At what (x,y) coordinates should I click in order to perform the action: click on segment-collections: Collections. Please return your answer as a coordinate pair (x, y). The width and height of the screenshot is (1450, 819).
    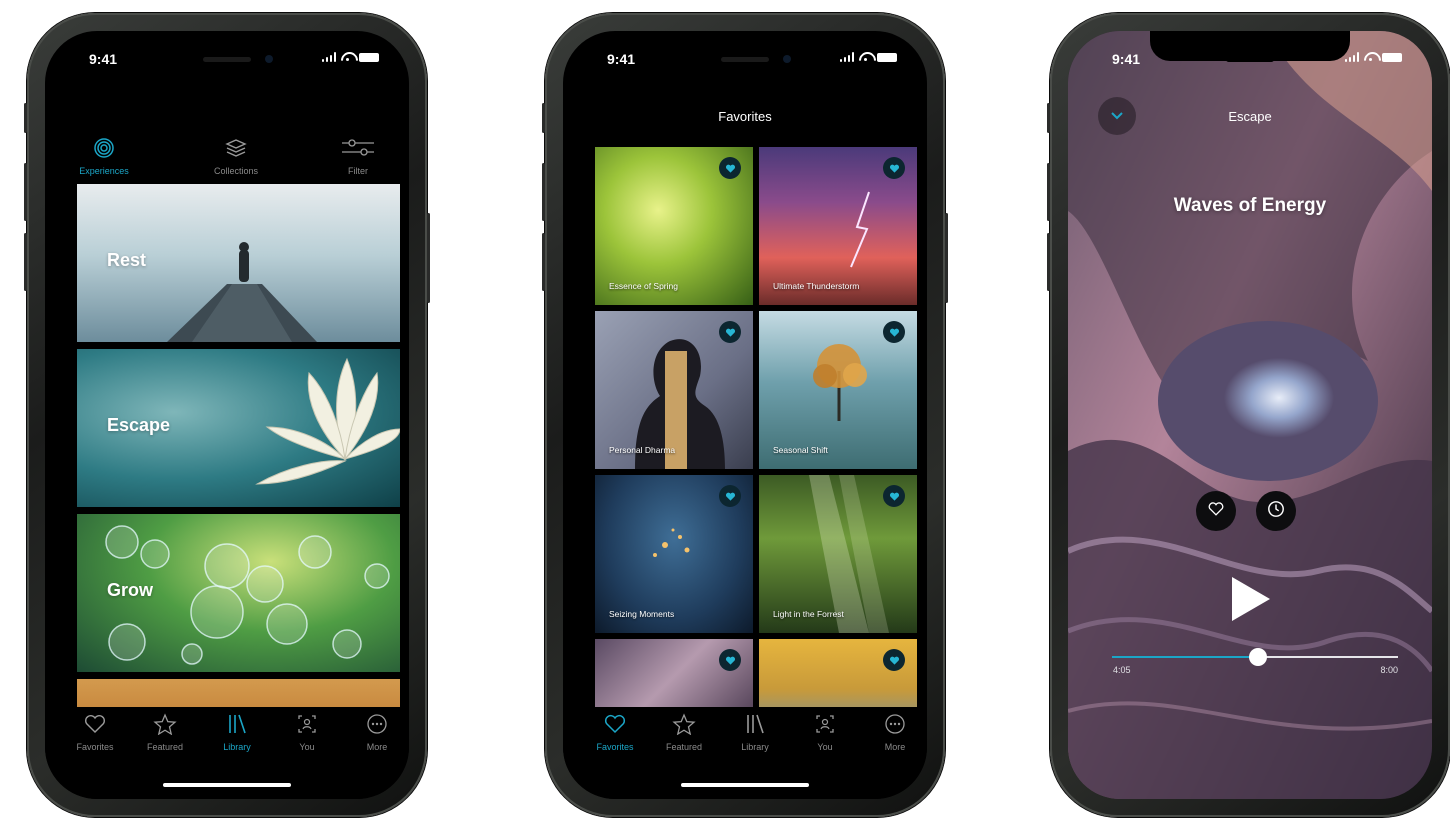
    Looking at the image, I should click on (236, 156).